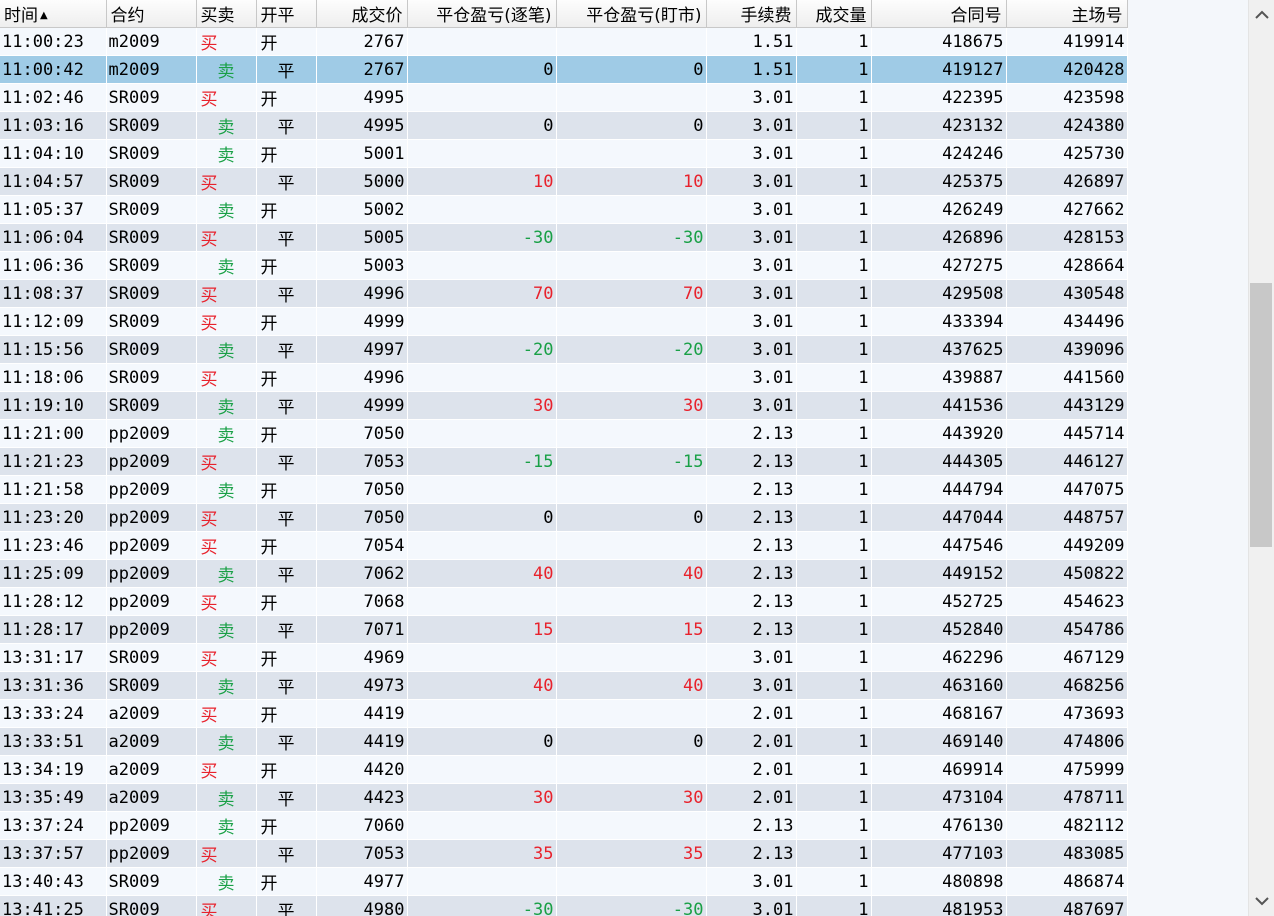  Describe the element at coordinates (564, 769) in the screenshot. I see `table-row: 13:34:19 a2009 买开 4420 2.01 1 469914 475999` at that location.